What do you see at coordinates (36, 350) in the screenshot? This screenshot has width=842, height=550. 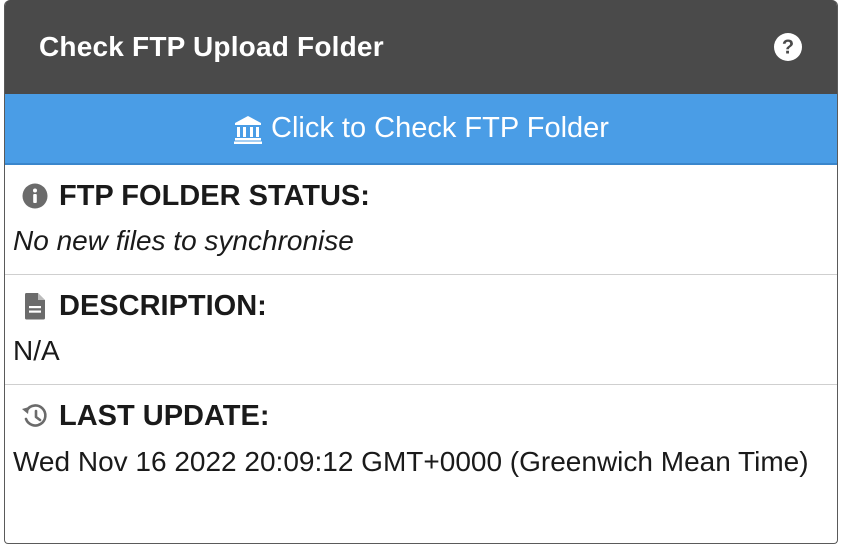 I see `description-value: N/A` at bounding box center [36, 350].